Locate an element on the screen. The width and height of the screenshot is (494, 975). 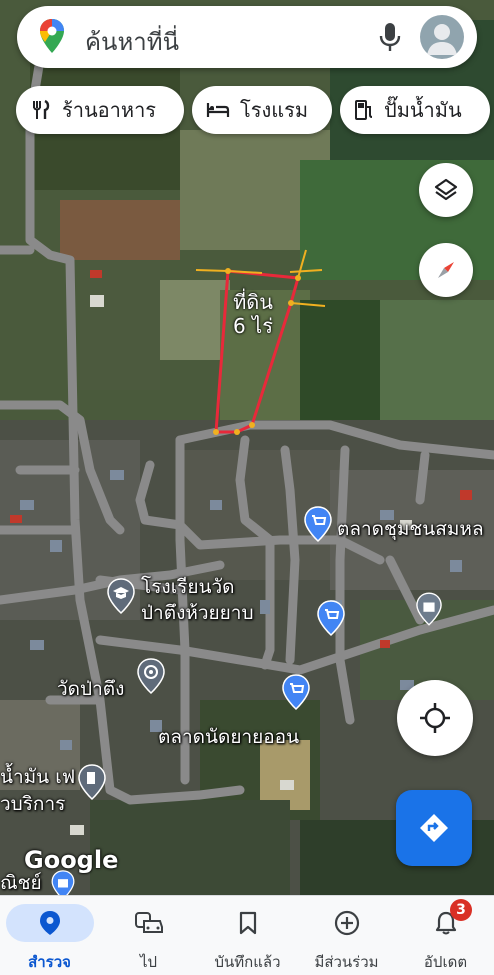
nav-explore-label: สำรวจ is located at coordinates (49, 962).